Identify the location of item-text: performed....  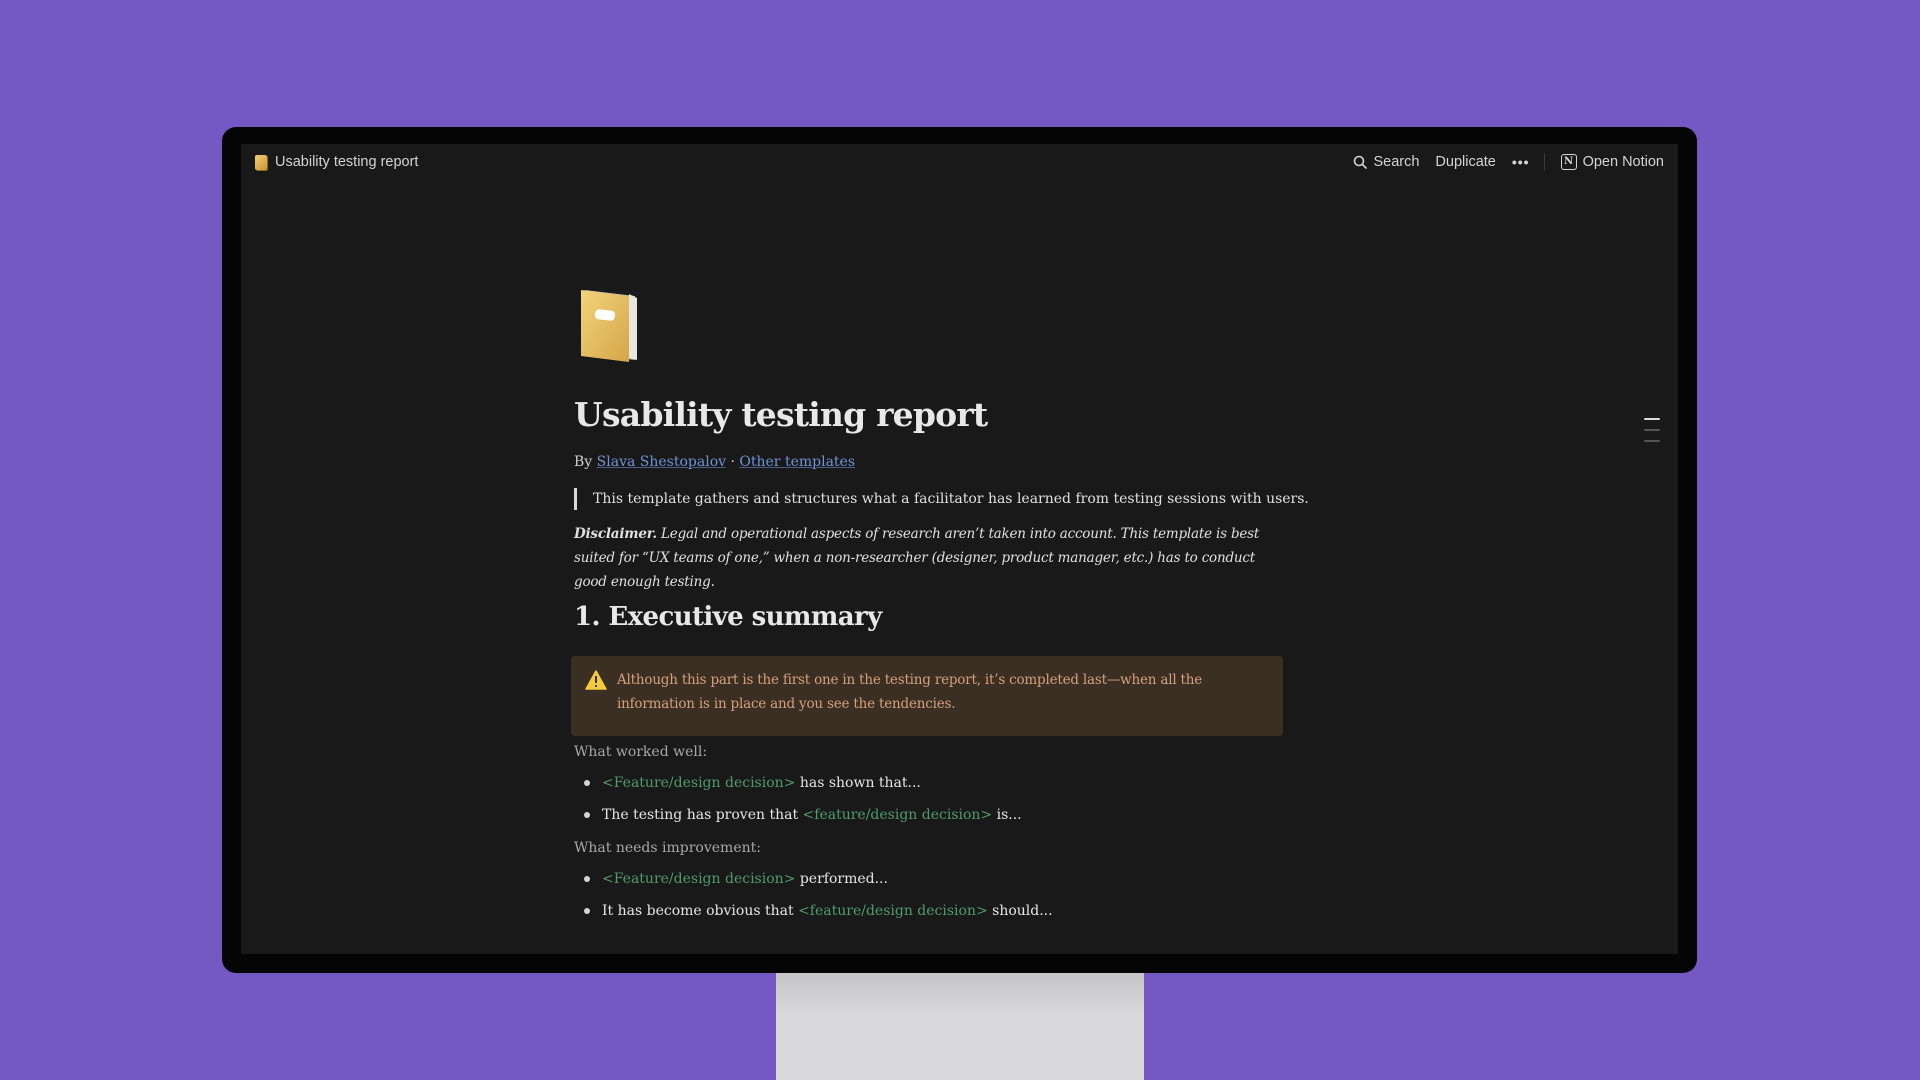
(841, 879).